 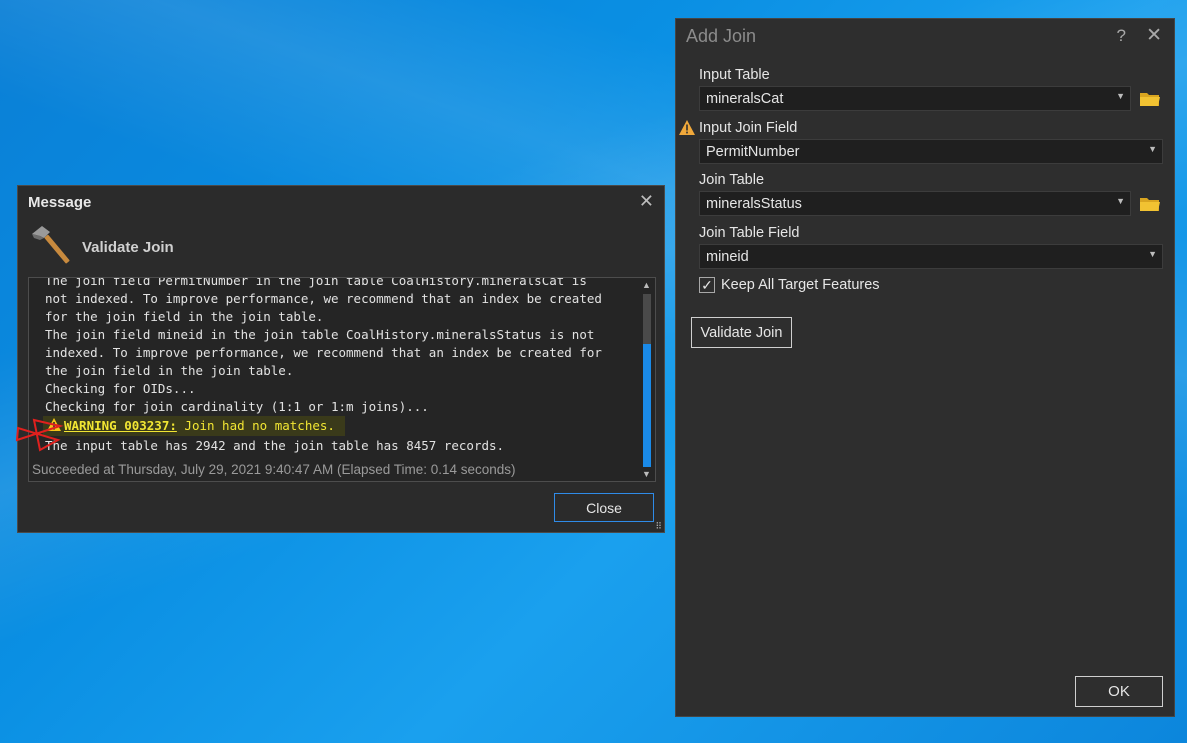 What do you see at coordinates (60, 202) in the screenshot?
I see `dialog-title: Message` at bounding box center [60, 202].